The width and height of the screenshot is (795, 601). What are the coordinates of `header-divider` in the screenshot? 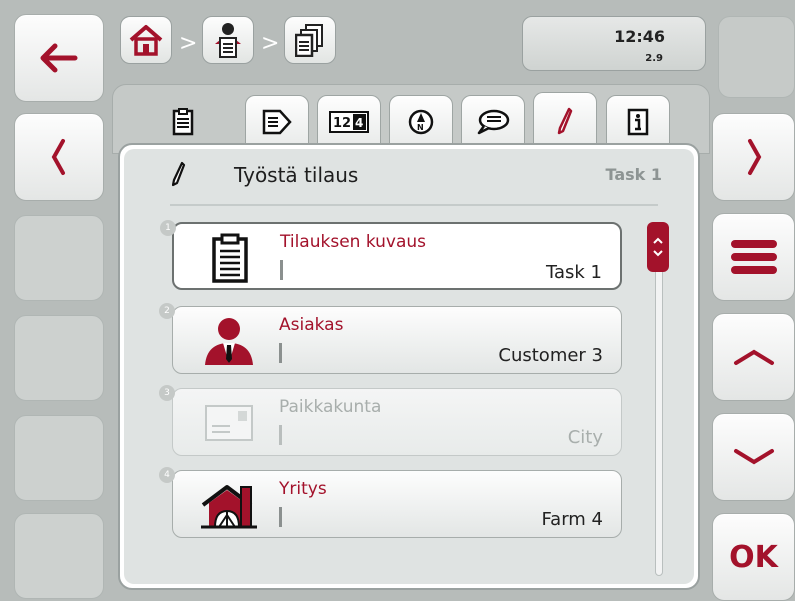 It's located at (414, 205).